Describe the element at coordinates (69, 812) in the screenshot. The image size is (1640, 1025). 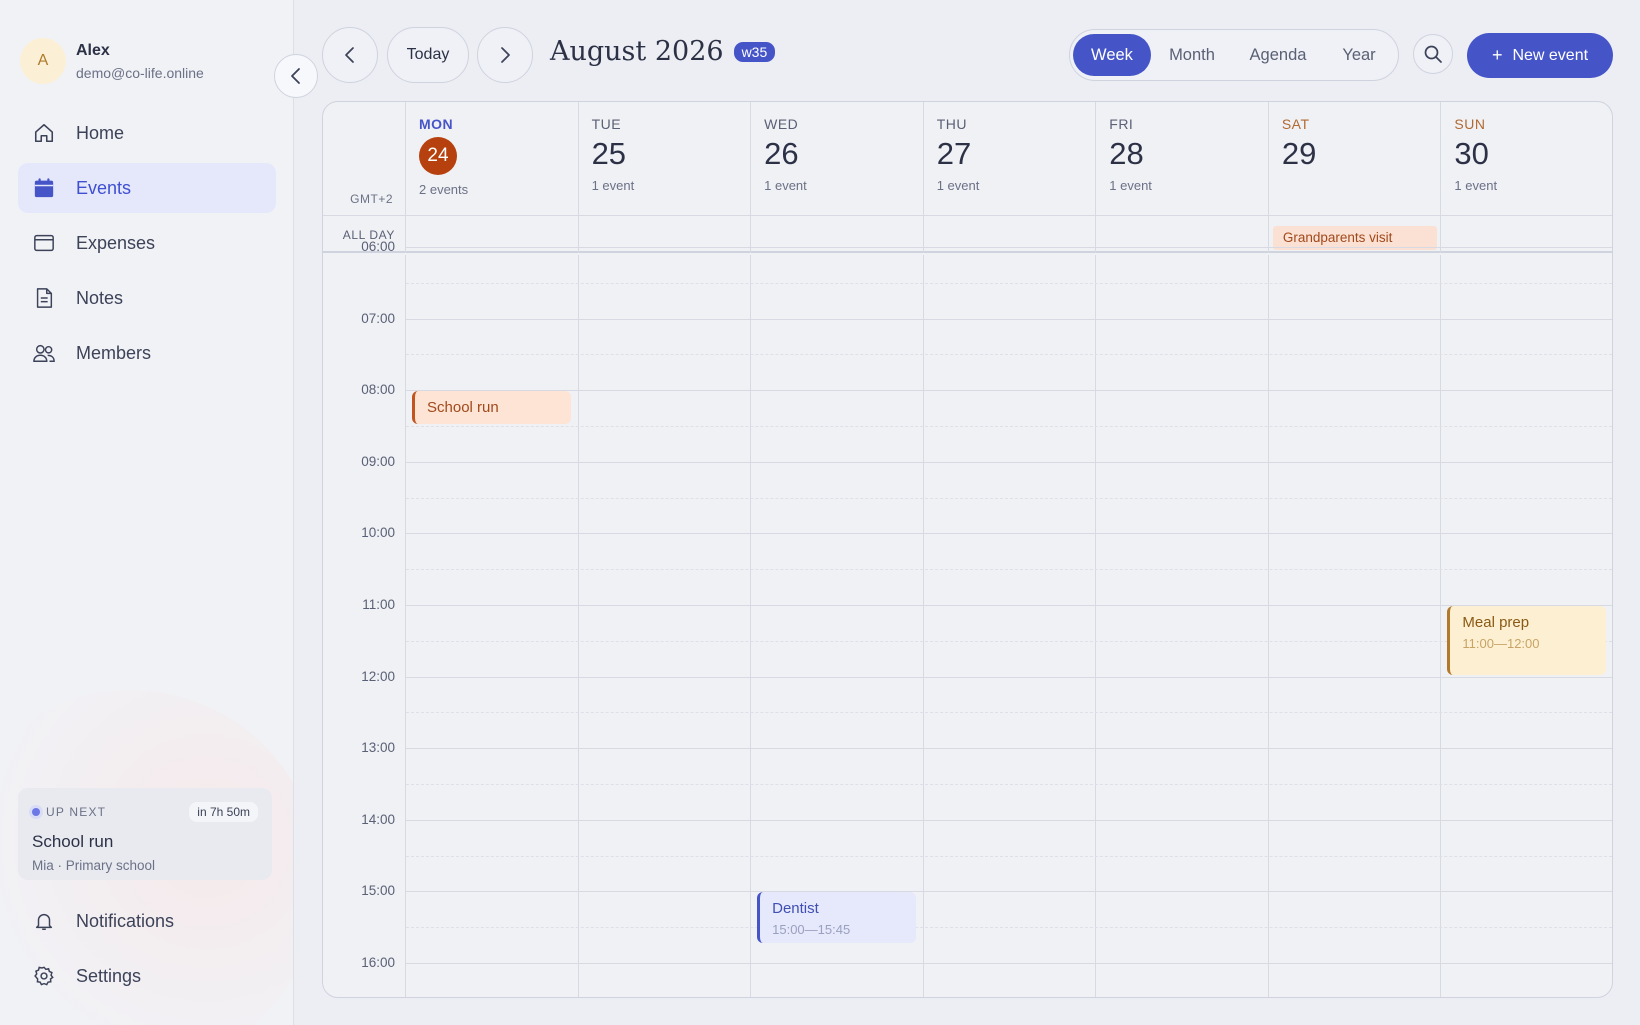
I see `up-next-label-wrap: UP NEXT` at that location.